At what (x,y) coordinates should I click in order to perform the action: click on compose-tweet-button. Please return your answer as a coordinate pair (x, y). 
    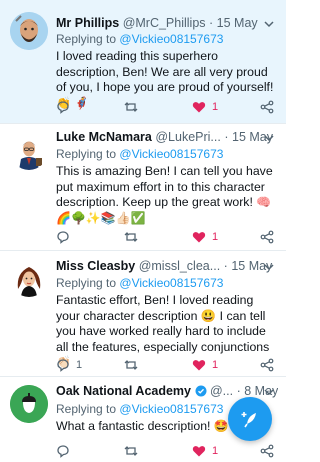
    Looking at the image, I should click on (250, 419).